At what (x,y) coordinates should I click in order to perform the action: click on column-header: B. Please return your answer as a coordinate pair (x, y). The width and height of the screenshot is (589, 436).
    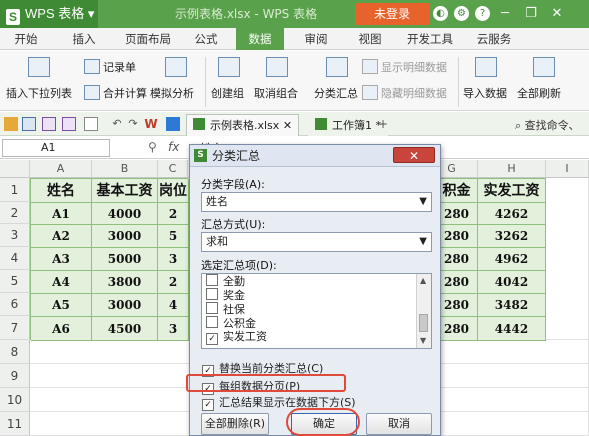
    Looking at the image, I should click on (125, 169).